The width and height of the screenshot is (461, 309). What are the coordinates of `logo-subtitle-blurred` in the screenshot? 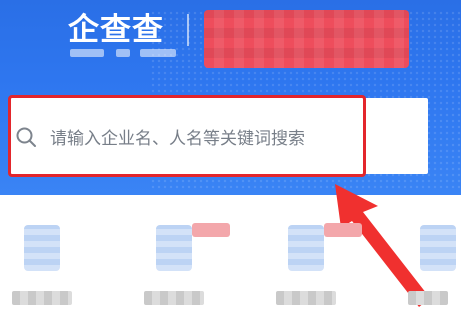 It's located at (124, 54).